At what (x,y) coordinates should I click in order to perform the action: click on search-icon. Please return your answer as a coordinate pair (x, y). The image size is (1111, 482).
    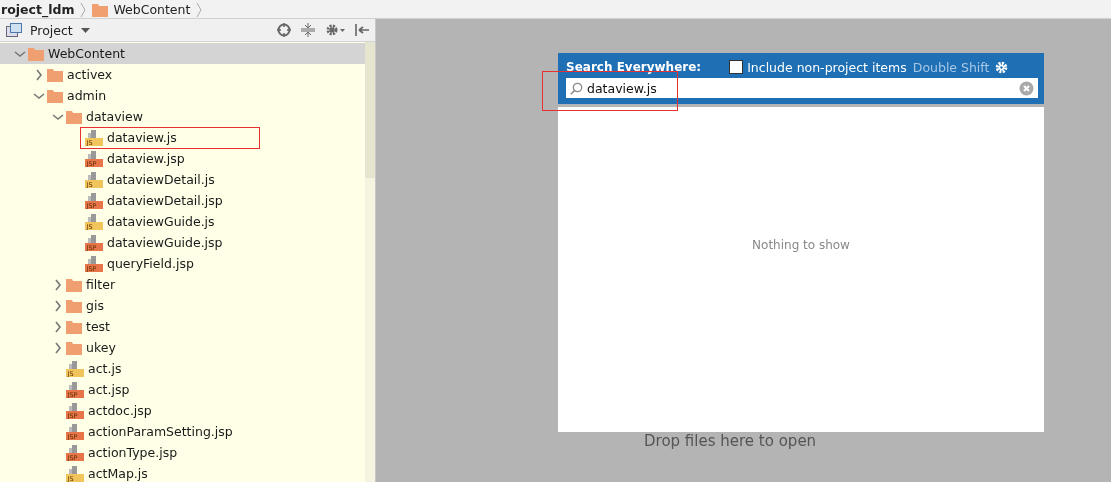
    Looking at the image, I should click on (576, 88).